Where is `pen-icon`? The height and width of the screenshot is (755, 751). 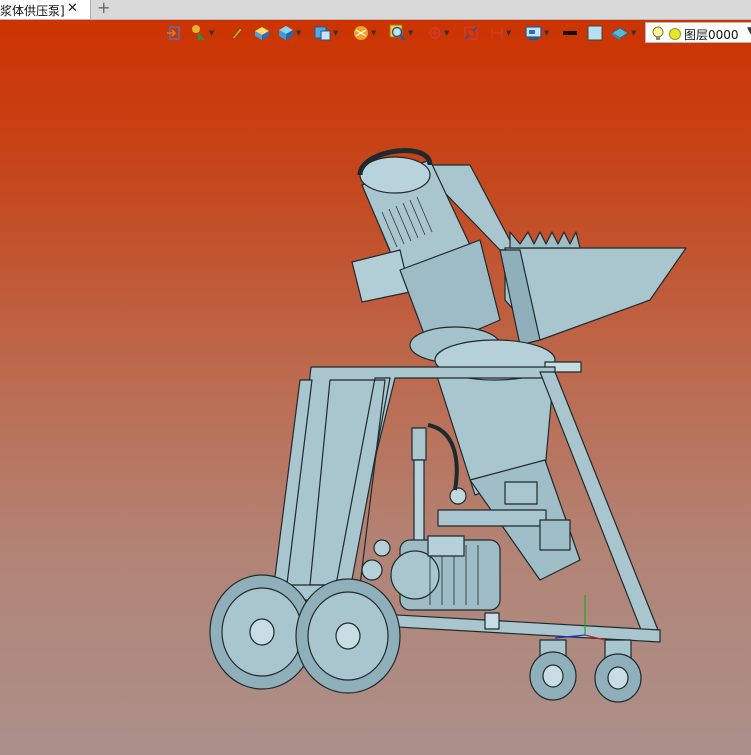
pen-icon is located at coordinates (237, 33).